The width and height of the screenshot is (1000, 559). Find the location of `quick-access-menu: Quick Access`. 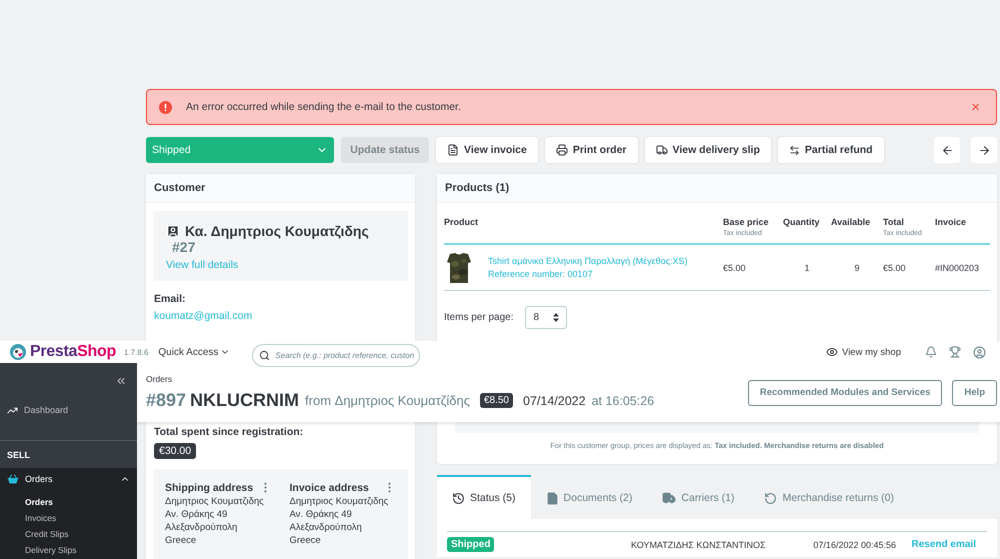

quick-access-menu: Quick Access is located at coordinates (194, 352).